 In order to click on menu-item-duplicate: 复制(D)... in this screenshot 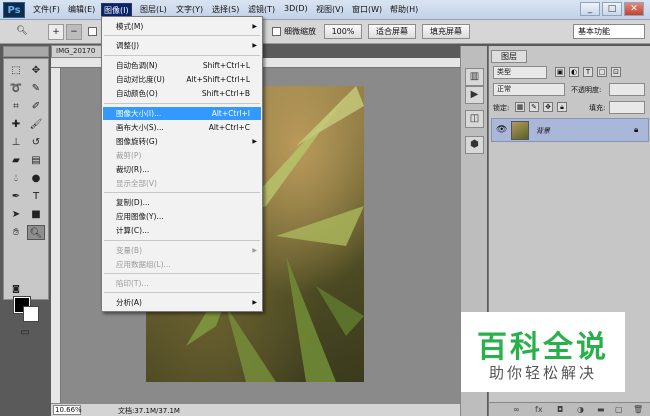, I will do `click(182, 202)`.